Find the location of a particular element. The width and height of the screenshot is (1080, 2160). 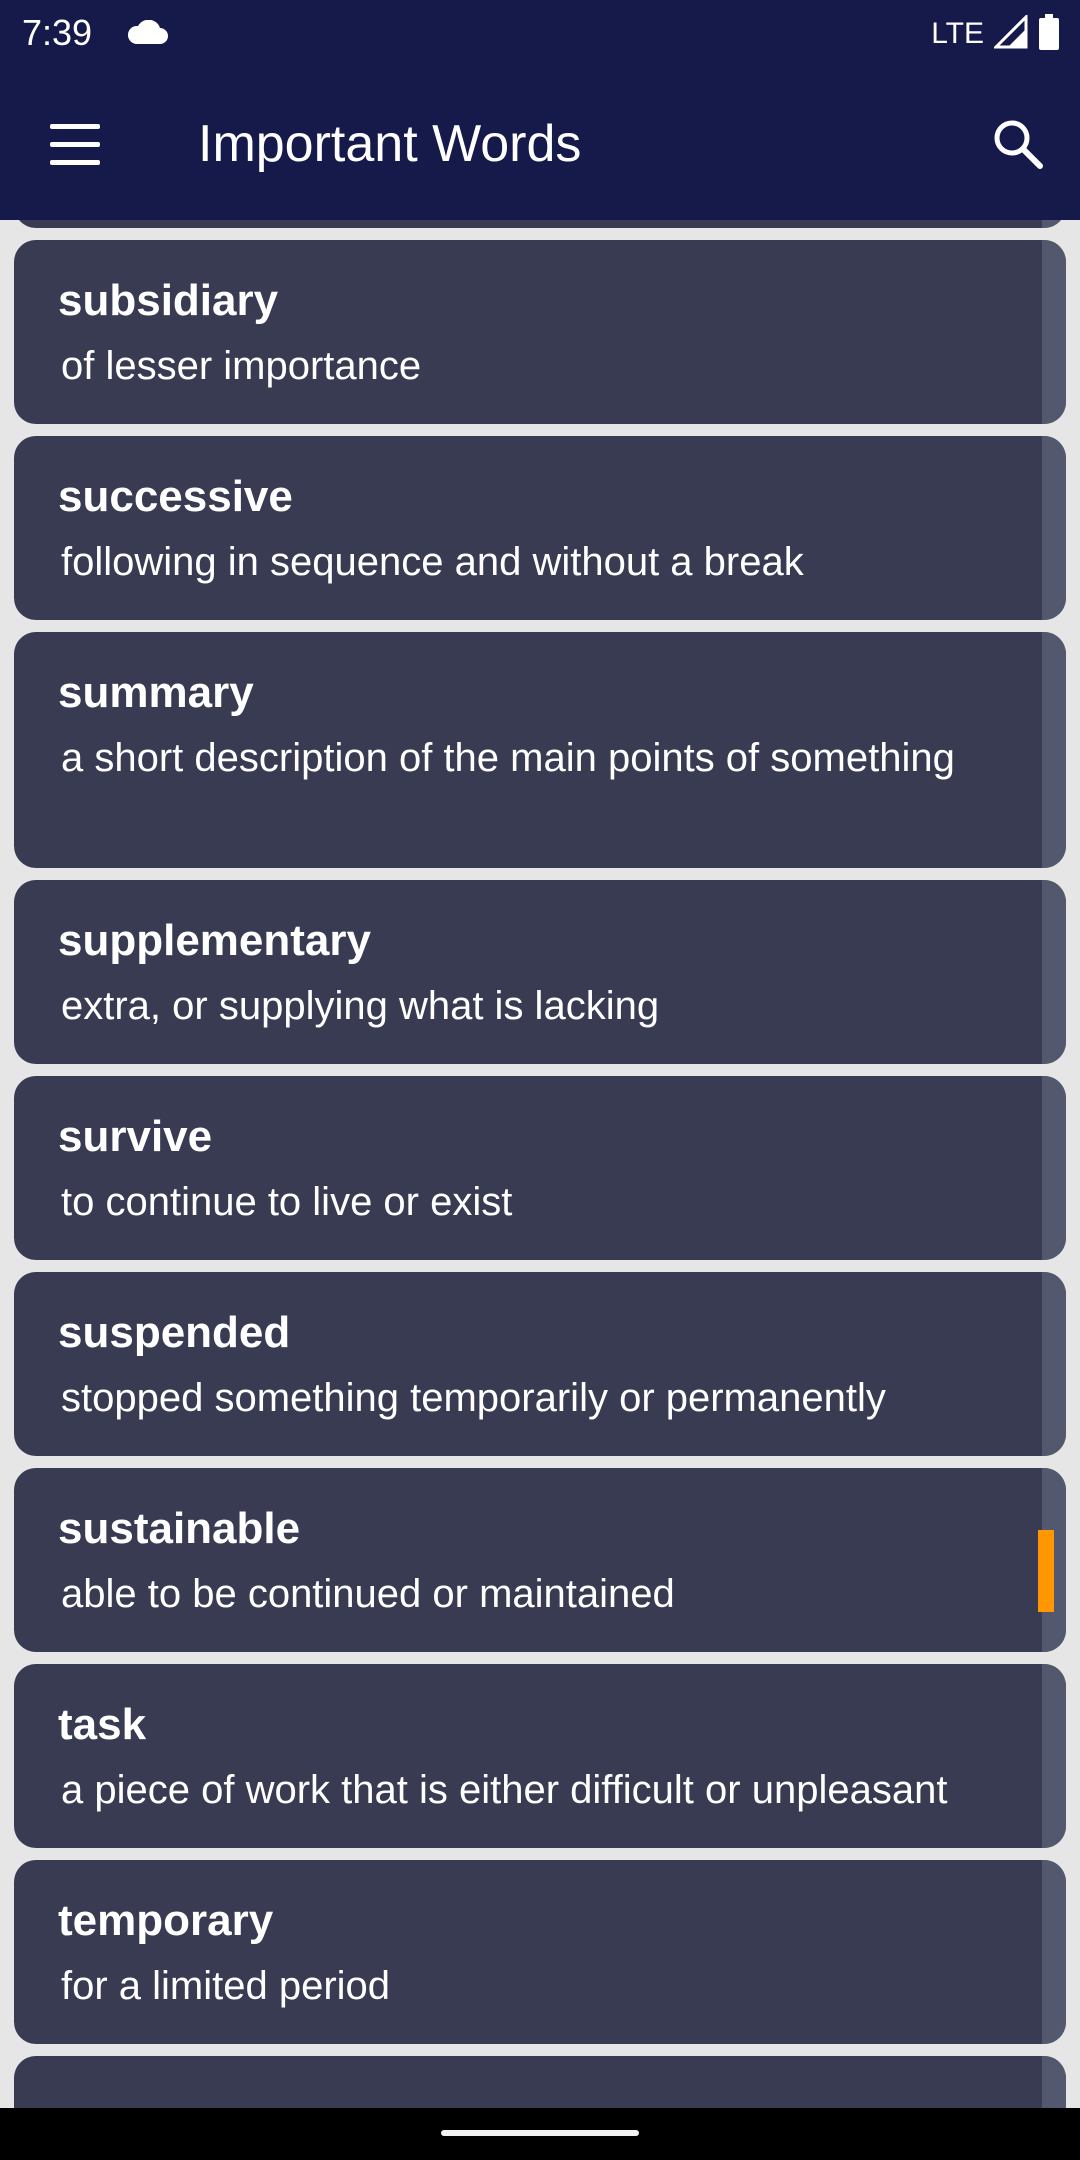

list-item: survive to continue to live or exist is located at coordinates (540, 1168).